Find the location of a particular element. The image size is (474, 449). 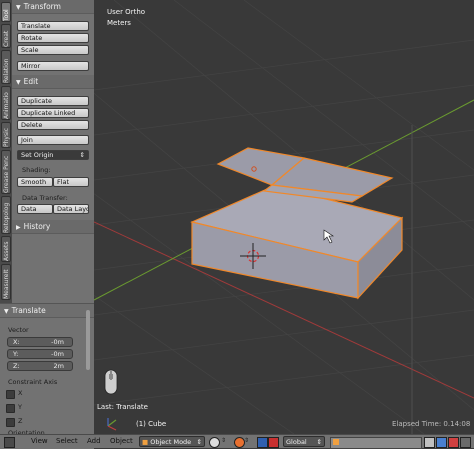

operator-header-label: Translate is located at coordinates (28, 310).